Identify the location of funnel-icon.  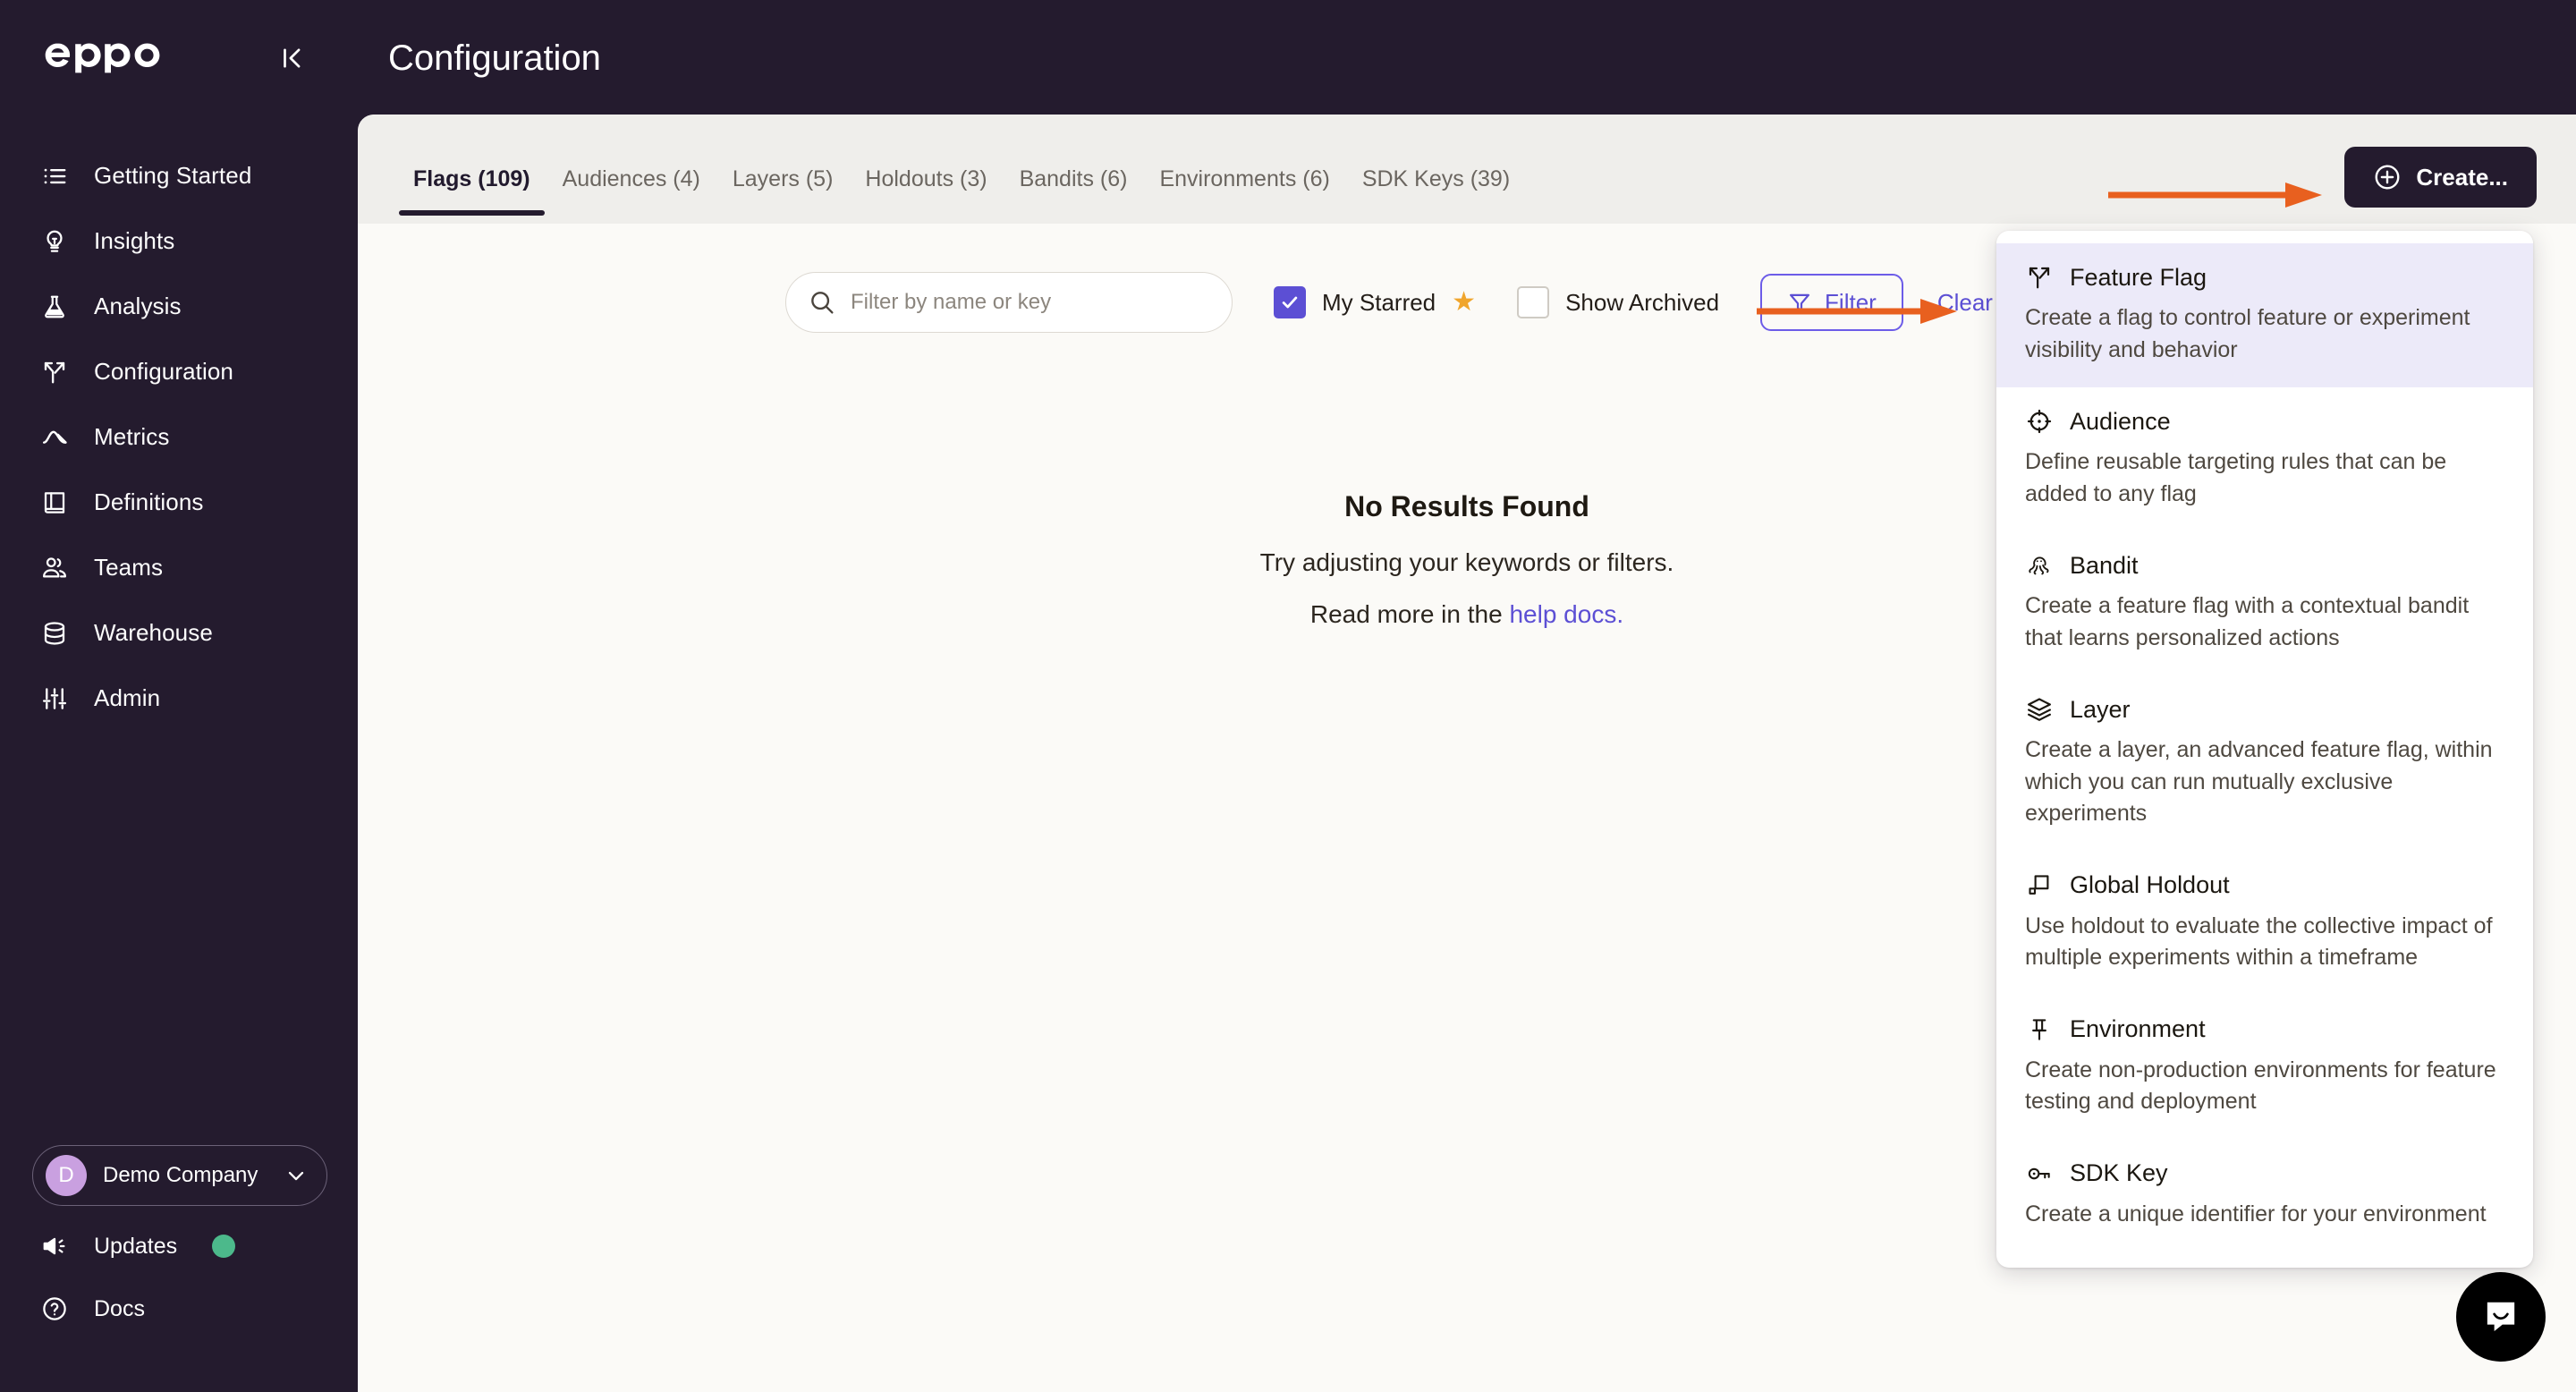
(1799, 302).